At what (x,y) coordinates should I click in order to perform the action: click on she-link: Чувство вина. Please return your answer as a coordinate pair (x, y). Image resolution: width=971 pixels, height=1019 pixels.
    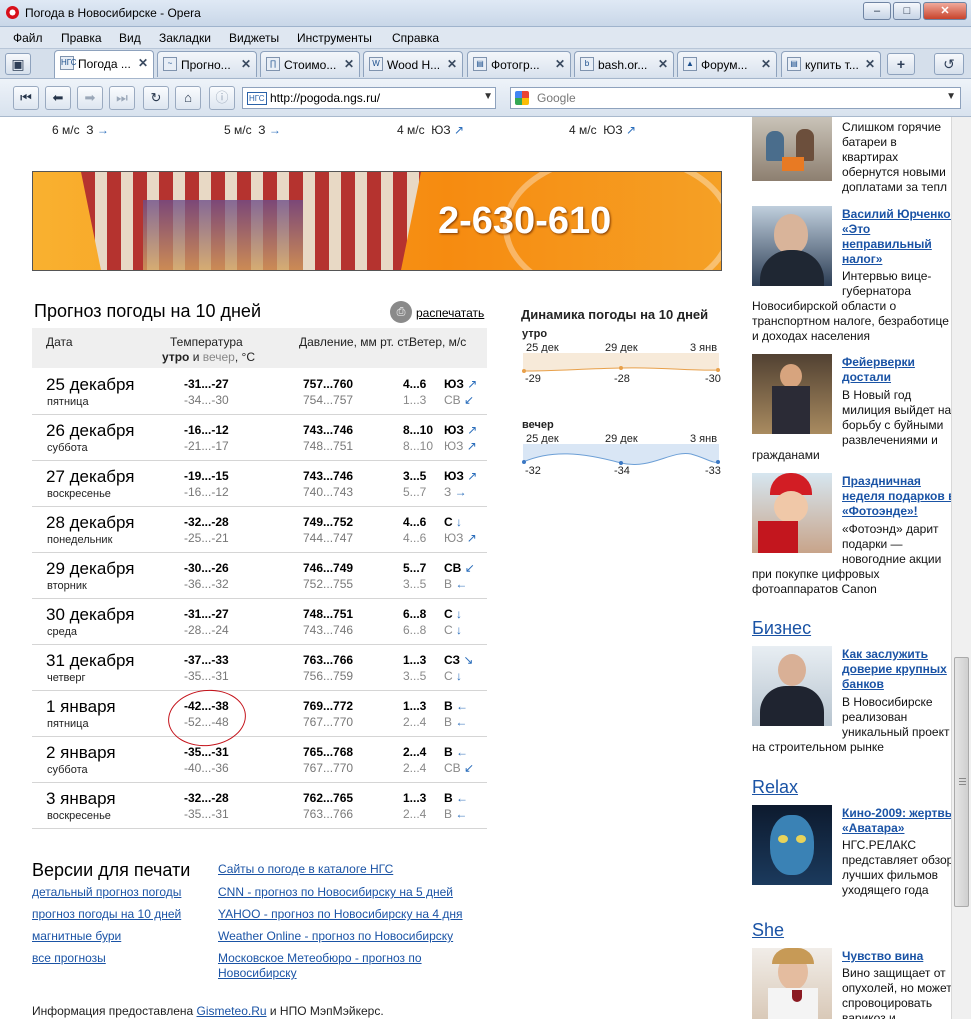
    Looking at the image, I should click on (882, 956).